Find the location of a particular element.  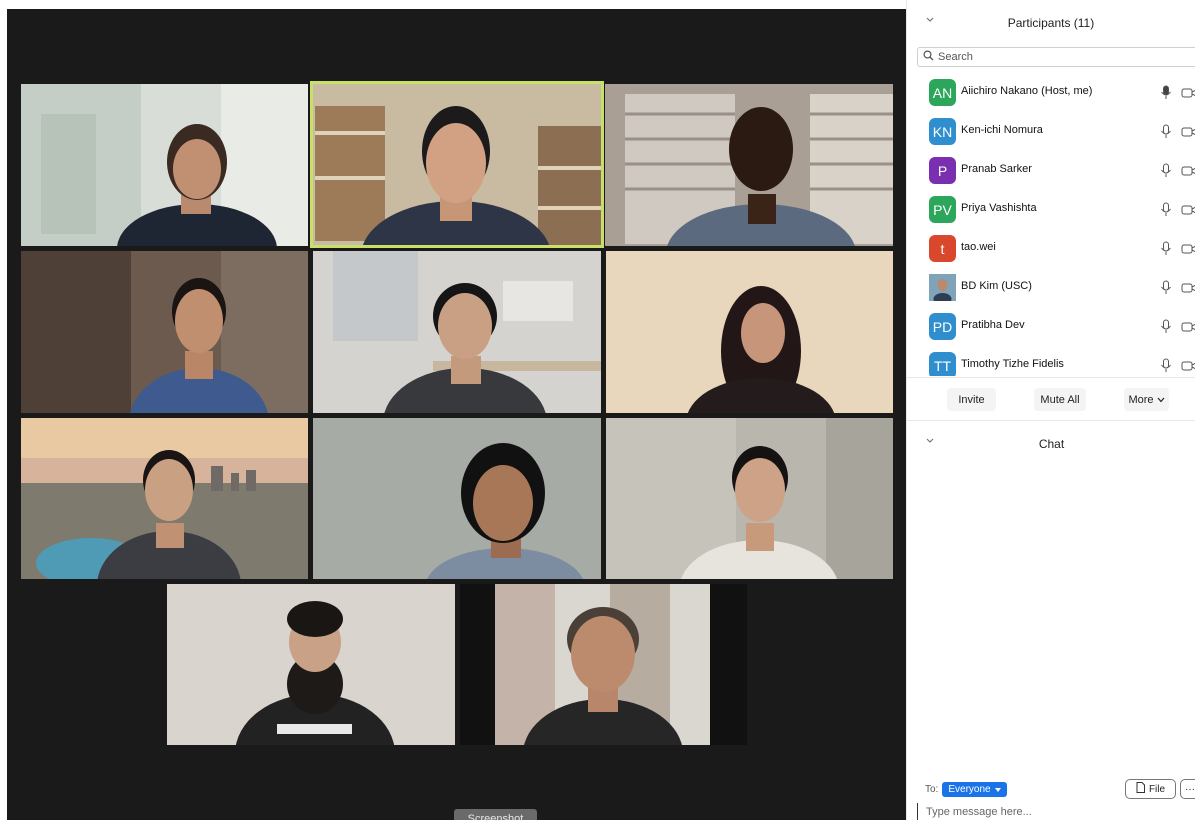

participant-row: PD Pratibha Dev is located at coordinates (1051, 326).